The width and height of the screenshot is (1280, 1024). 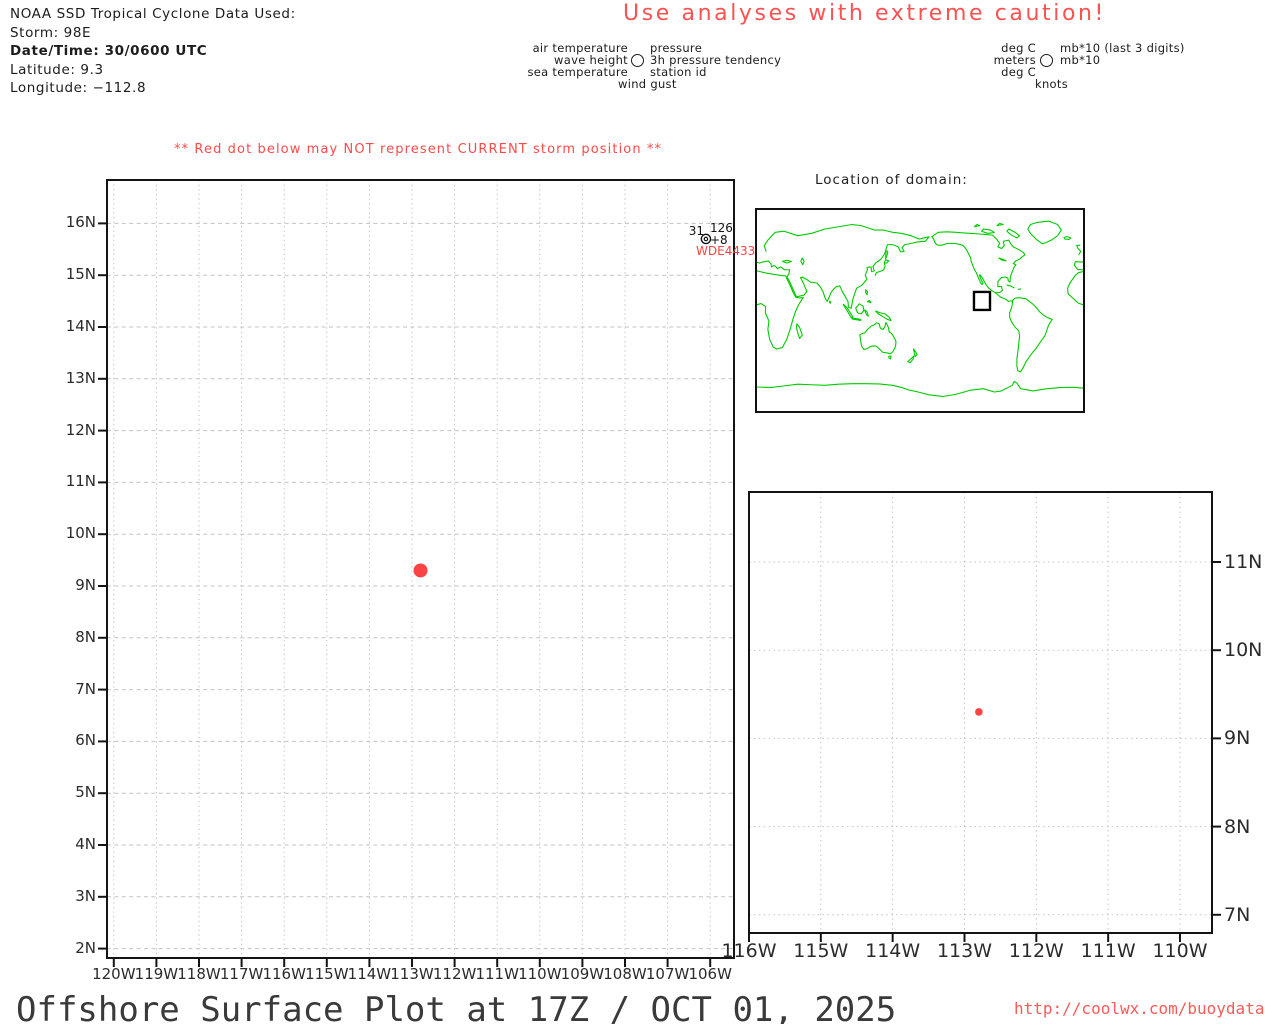 What do you see at coordinates (80, 222) in the screenshot?
I see `y-tick-label: 16N` at bounding box center [80, 222].